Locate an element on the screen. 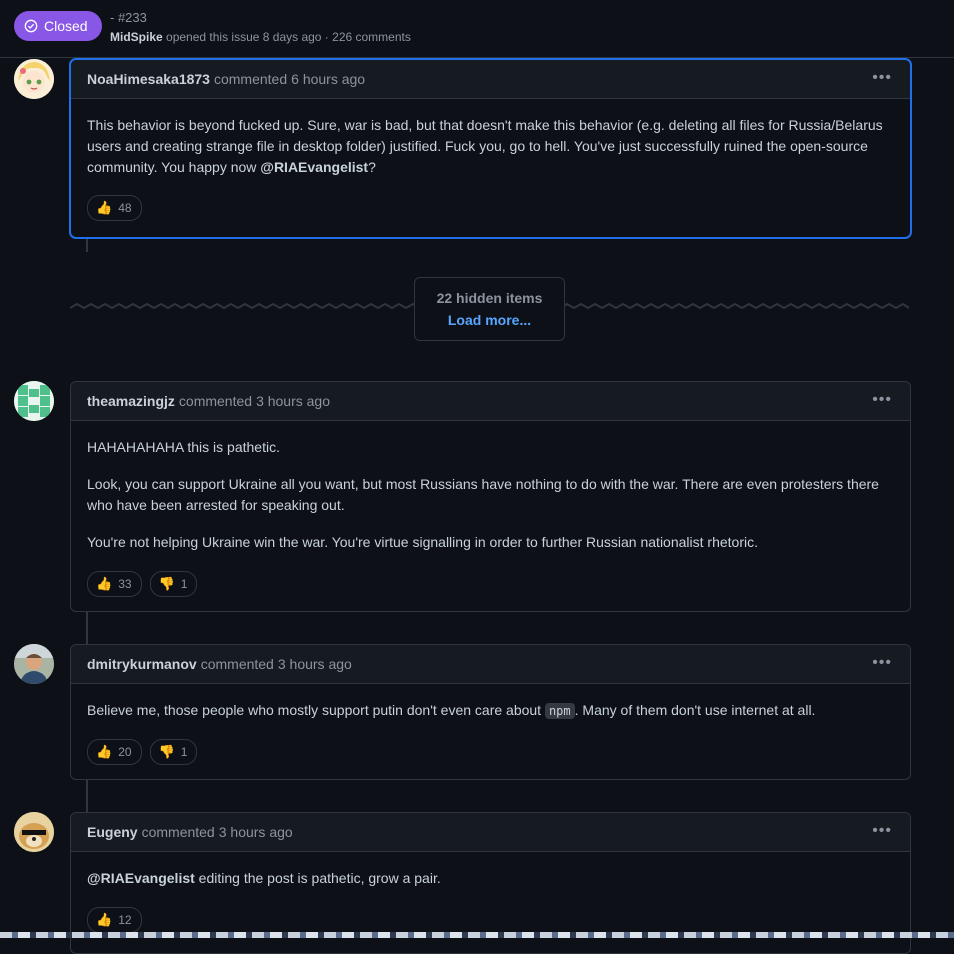 The width and height of the screenshot is (954, 954). reaction-count: 12 is located at coordinates (125, 920).